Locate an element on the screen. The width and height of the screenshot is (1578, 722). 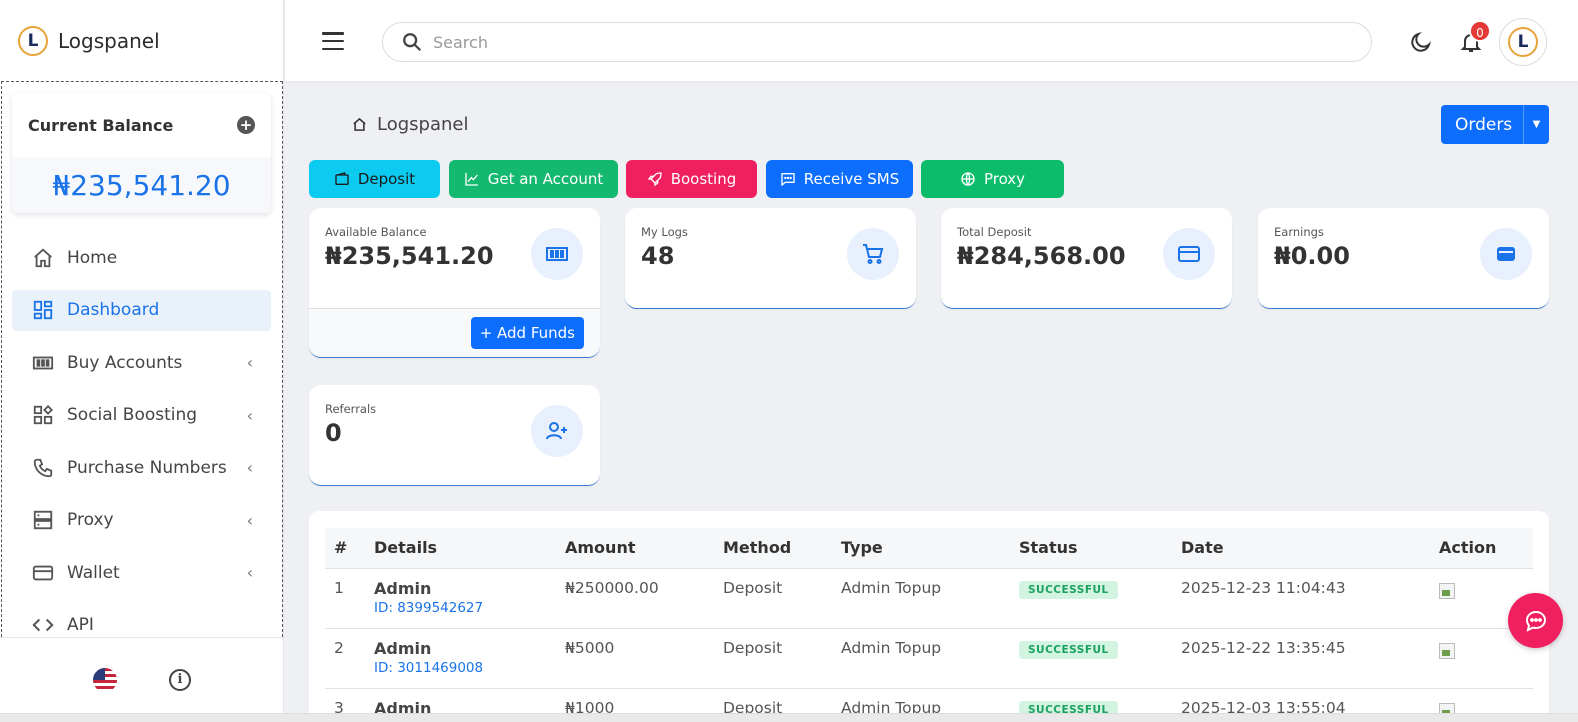
row-id: ID: 8399542627 is located at coordinates (429, 607).